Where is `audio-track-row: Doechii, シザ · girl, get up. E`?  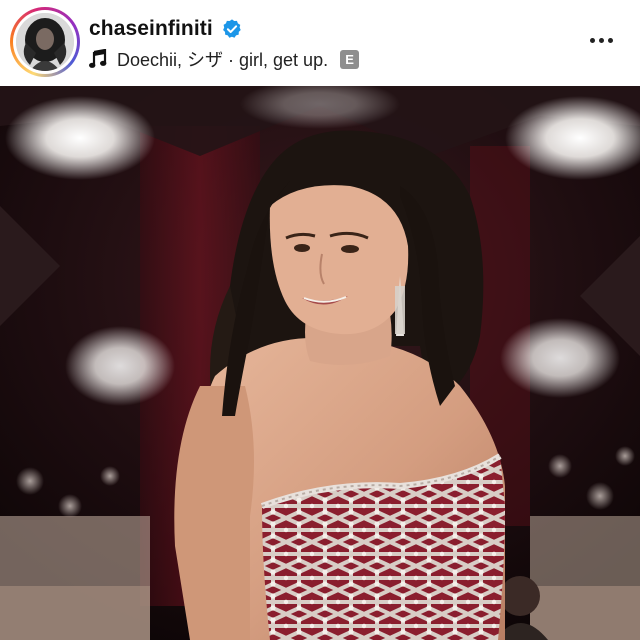
audio-track-row: Doechii, シザ · girl, get up. E is located at coordinates (224, 59).